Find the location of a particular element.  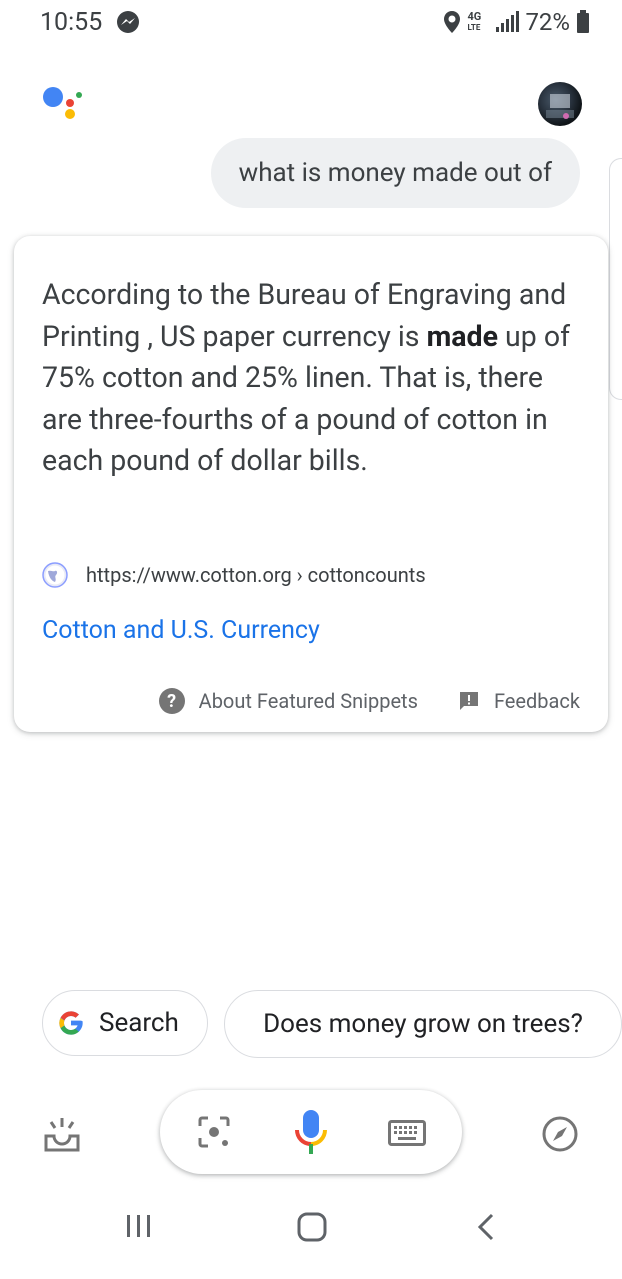

mic-icon is located at coordinates (311, 1133).